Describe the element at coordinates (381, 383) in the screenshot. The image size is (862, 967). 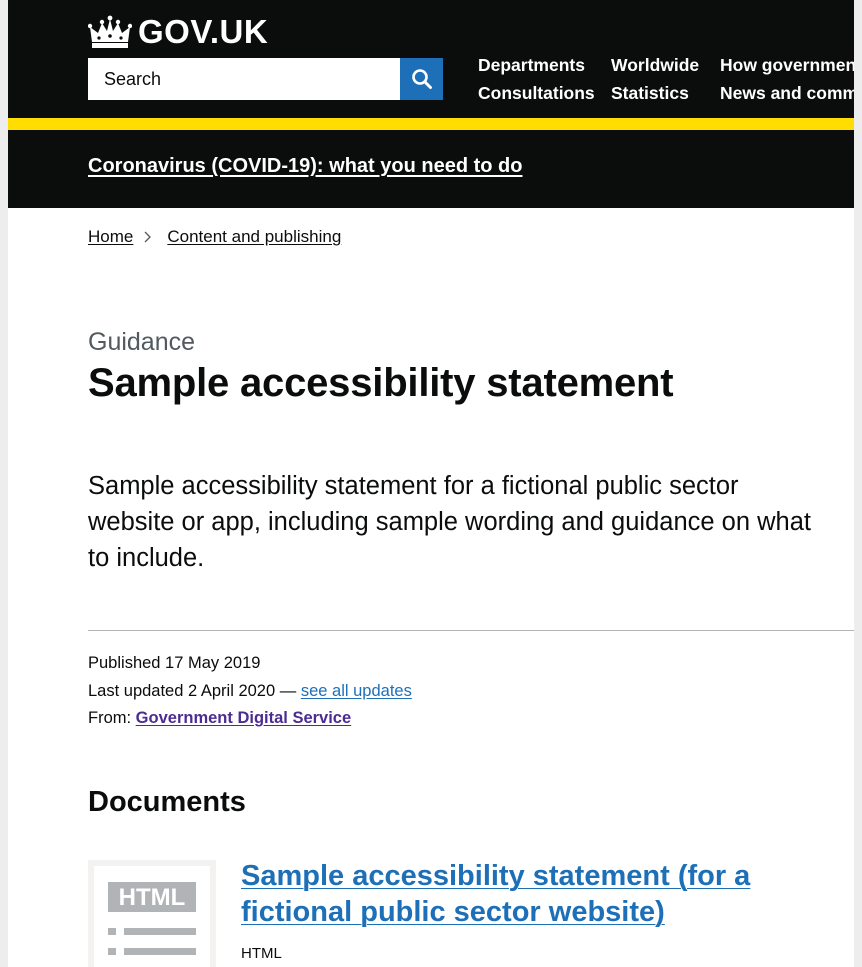
I see `page-title: Sample accessibility statement` at that location.